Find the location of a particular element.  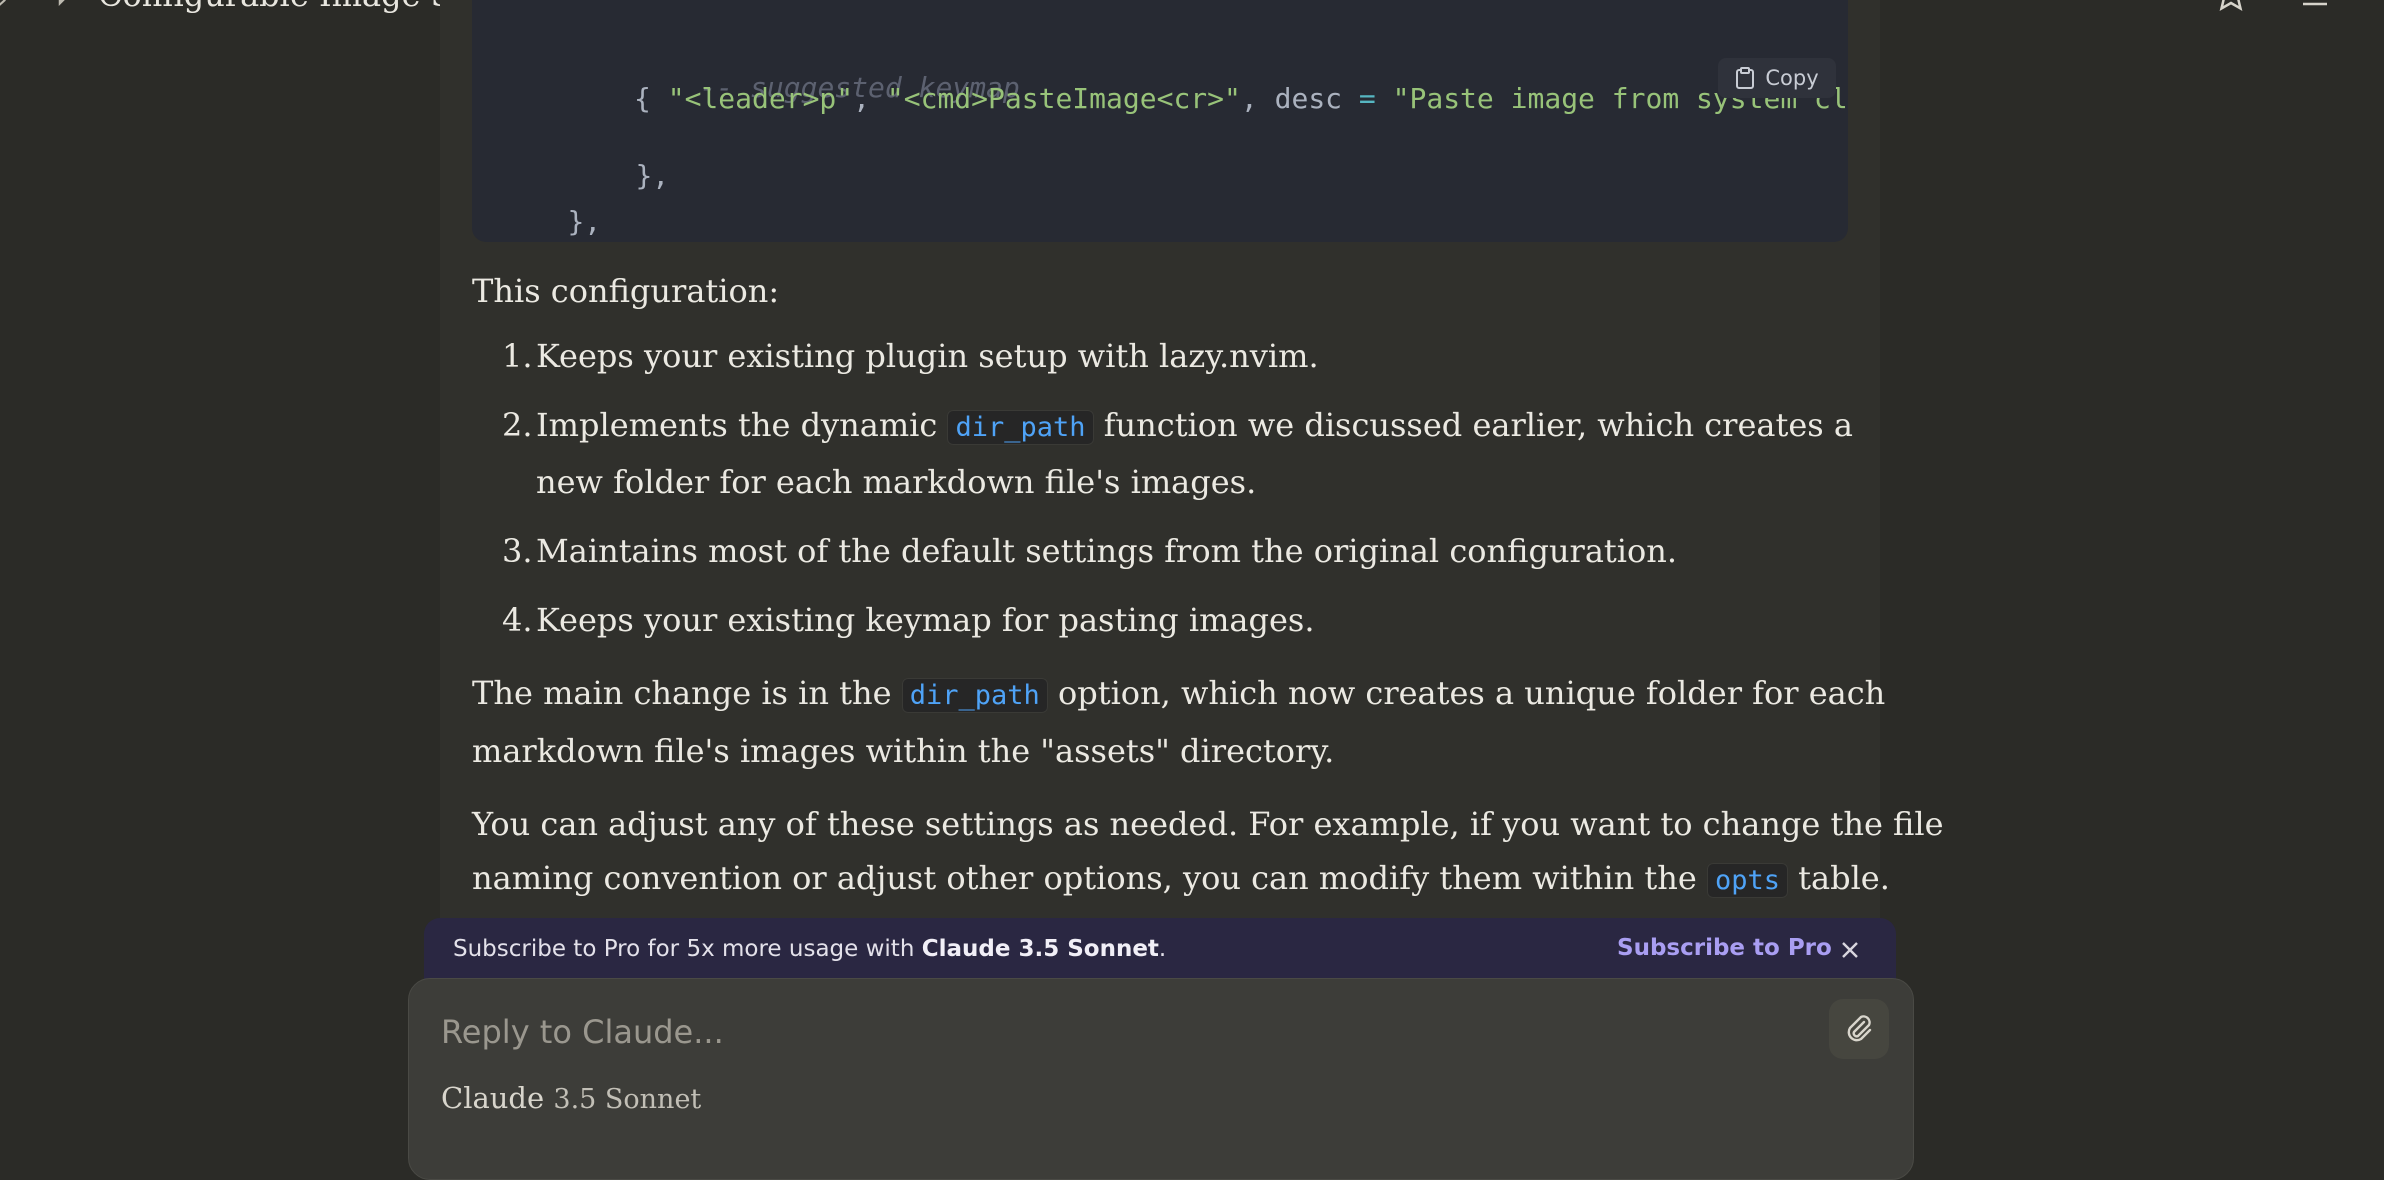

code-token: { is located at coordinates (651, 98).